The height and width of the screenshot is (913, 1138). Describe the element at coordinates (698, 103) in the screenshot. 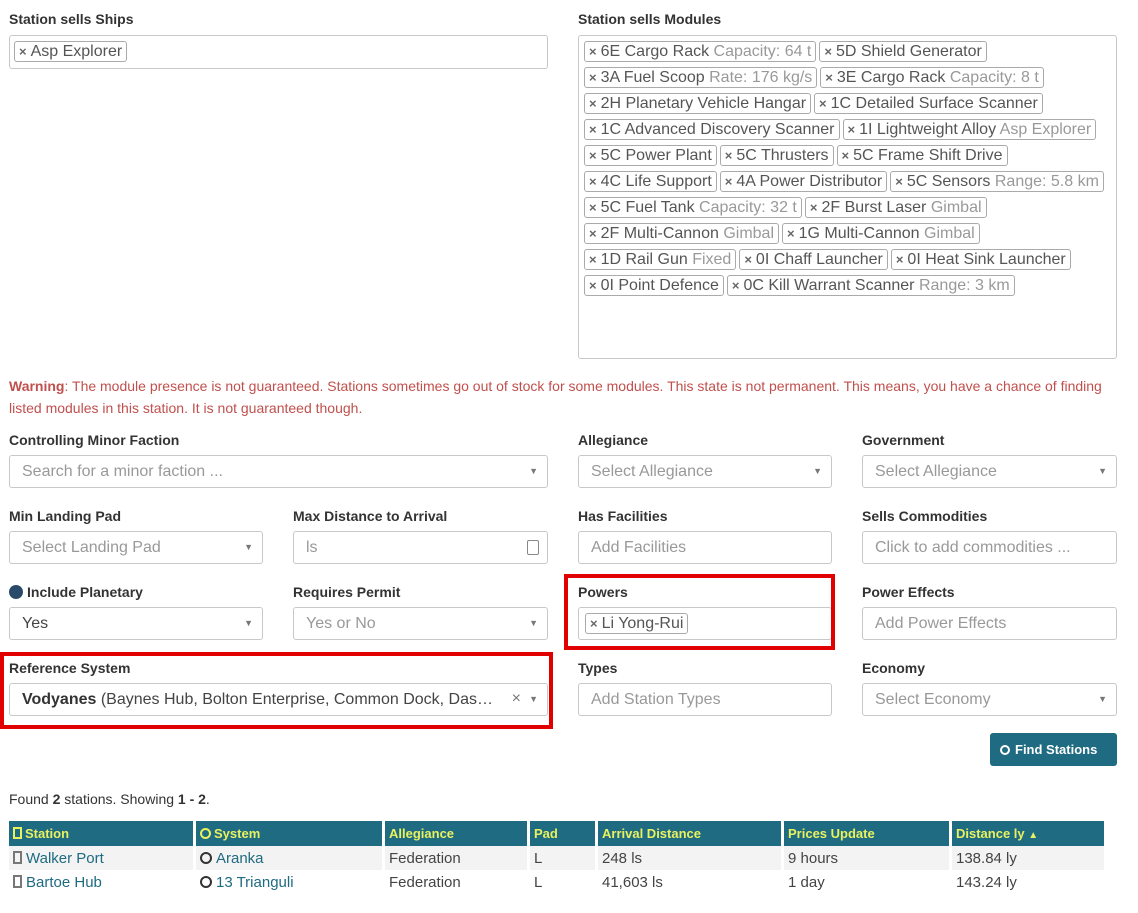

I see `module-tag: × 2H Planetary Vehicle Hangar` at that location.